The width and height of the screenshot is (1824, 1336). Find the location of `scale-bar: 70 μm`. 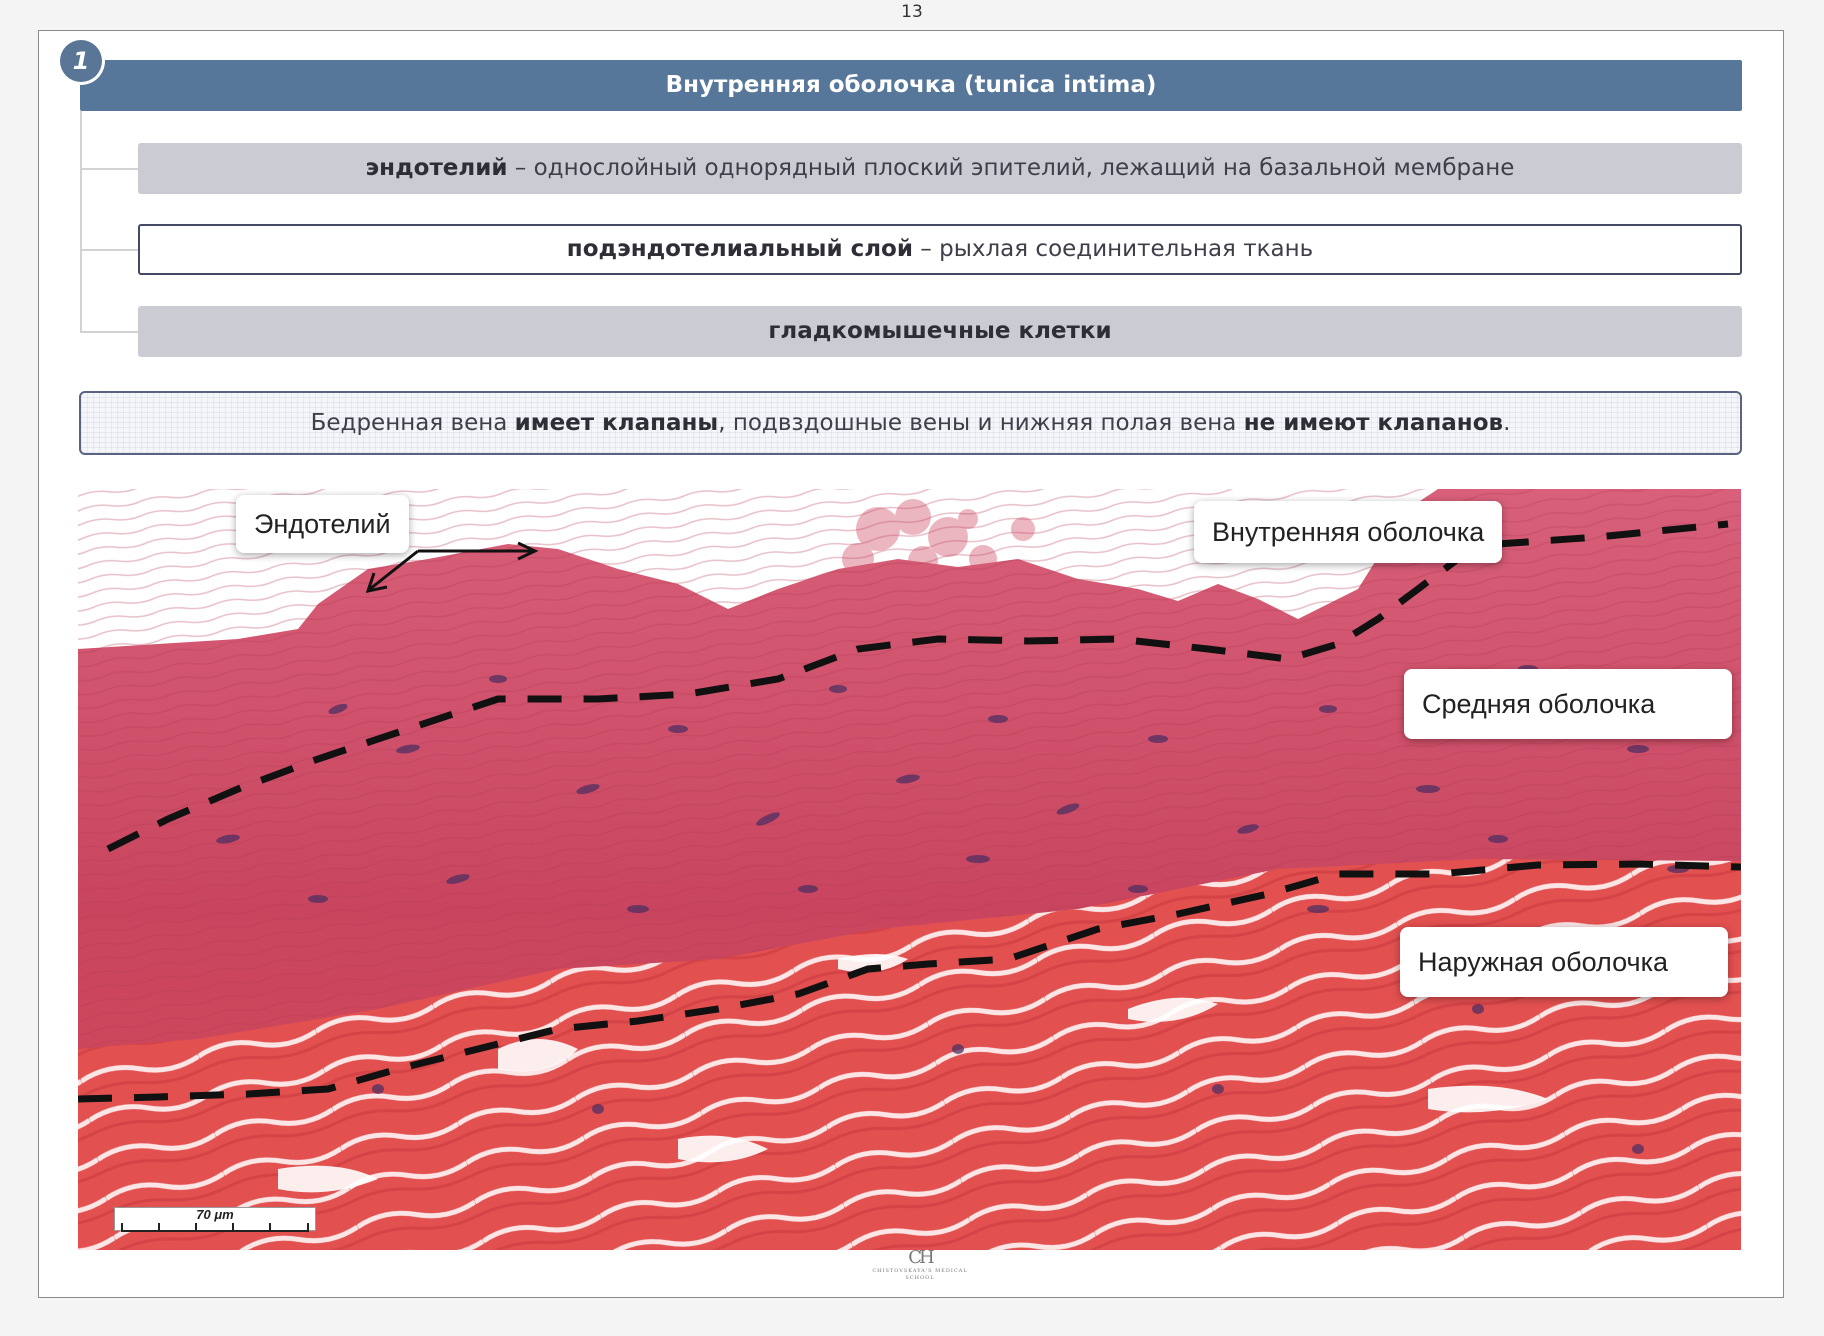

scale-bar: 70 μm is located at coordinates (215, 1219).